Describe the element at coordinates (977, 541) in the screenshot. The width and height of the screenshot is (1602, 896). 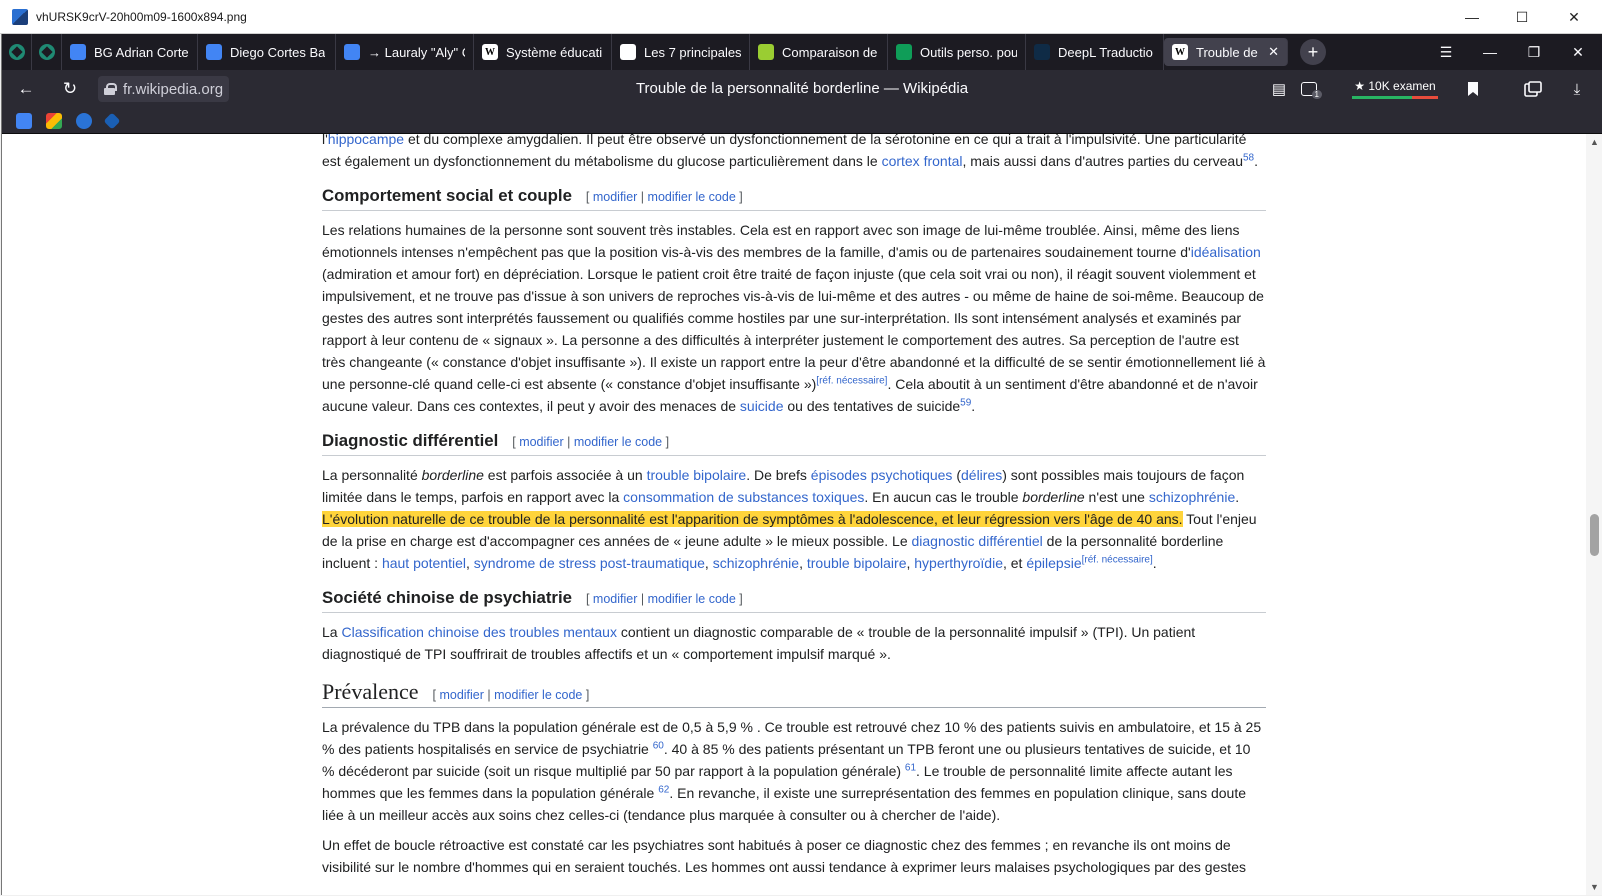
I see `link-diagnostic-differentiel: diagnostic différentiel` at that location.